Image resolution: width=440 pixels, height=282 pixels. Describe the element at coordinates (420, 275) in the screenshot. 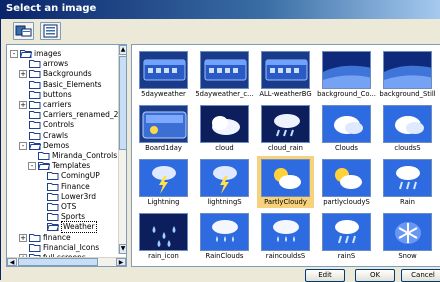

I see `cancel-button: Cancel` at that location.